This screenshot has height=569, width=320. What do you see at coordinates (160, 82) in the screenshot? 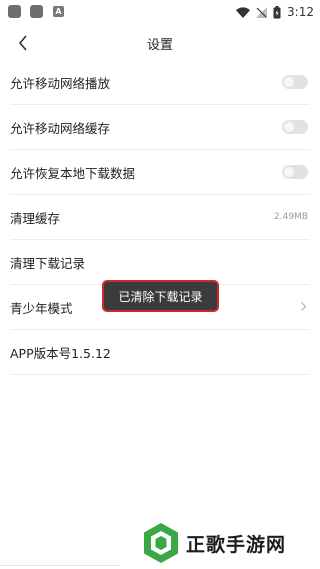
I see `setting-mobile-play: 允许移动网络播放` at bounding box center [160, 82].